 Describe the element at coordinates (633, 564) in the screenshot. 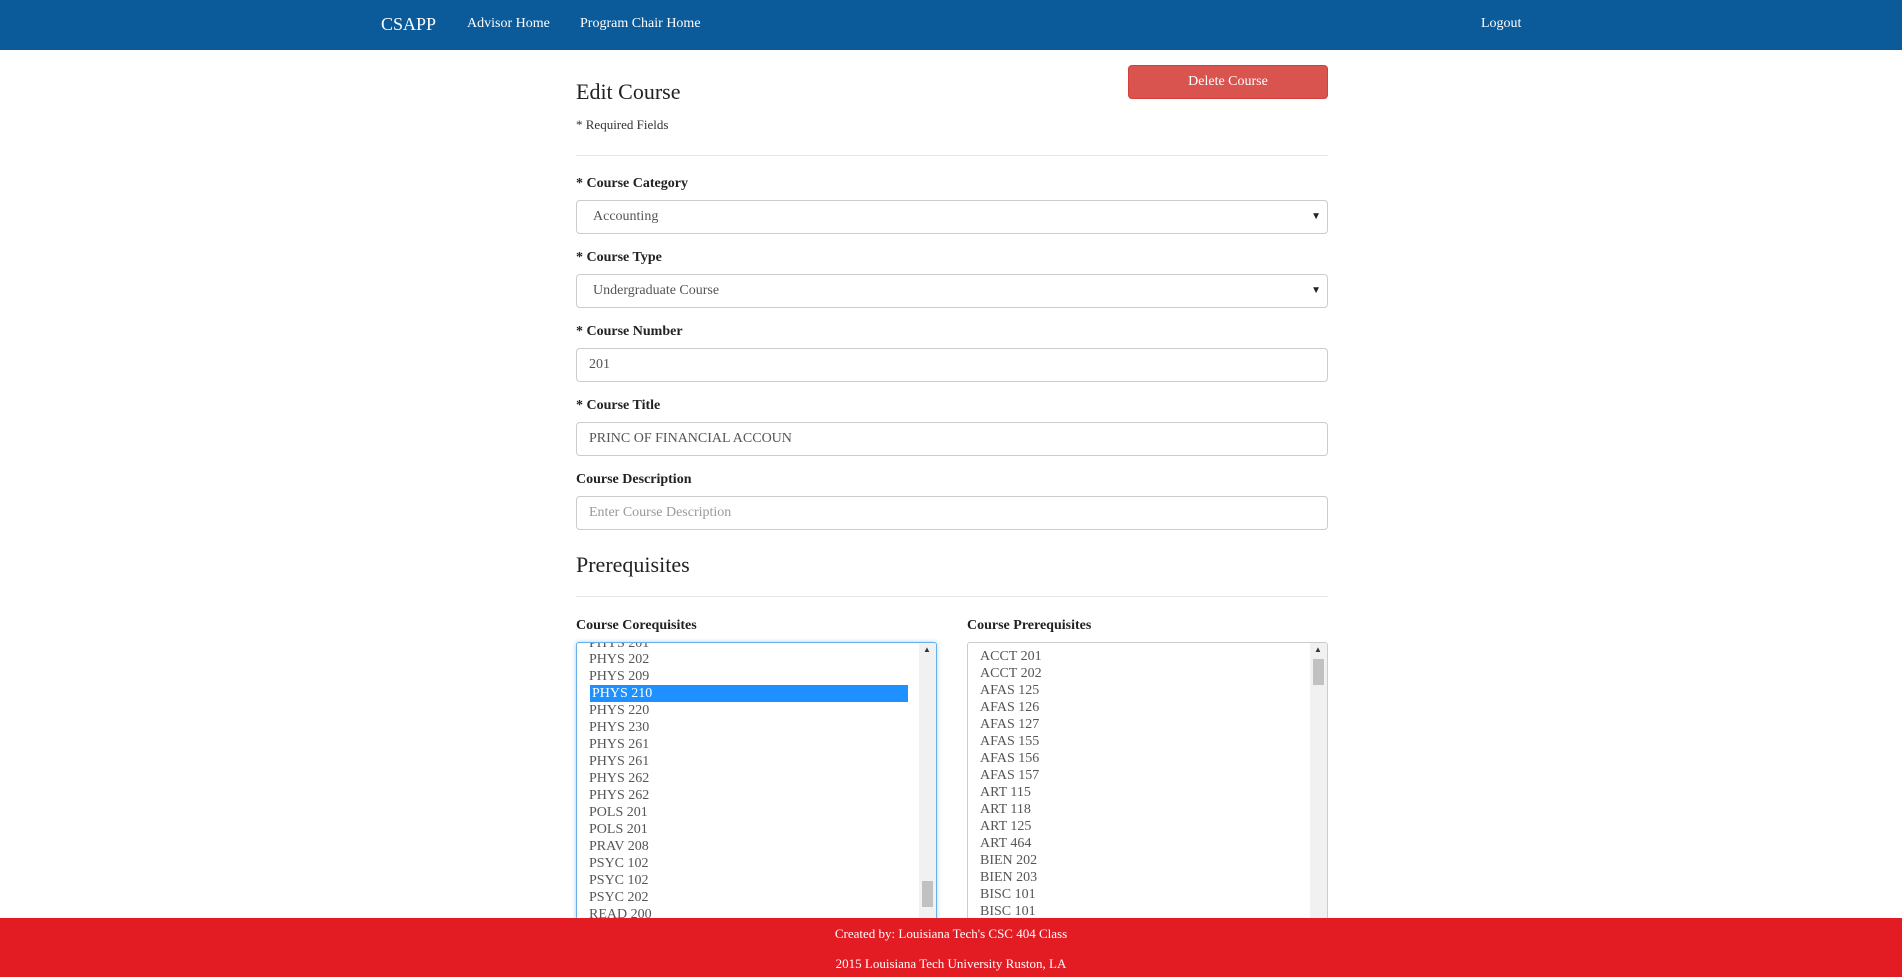

I see `prerequisites-heading: Prerequisites` at that location.